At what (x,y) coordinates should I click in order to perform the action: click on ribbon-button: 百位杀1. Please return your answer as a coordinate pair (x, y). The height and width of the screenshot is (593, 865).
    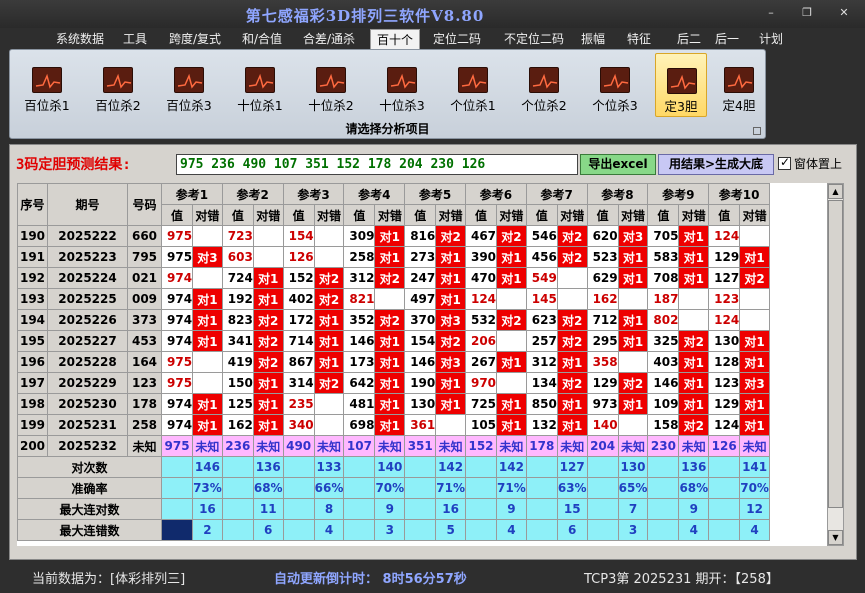
    Looking at the image, I should click on (47, 85).